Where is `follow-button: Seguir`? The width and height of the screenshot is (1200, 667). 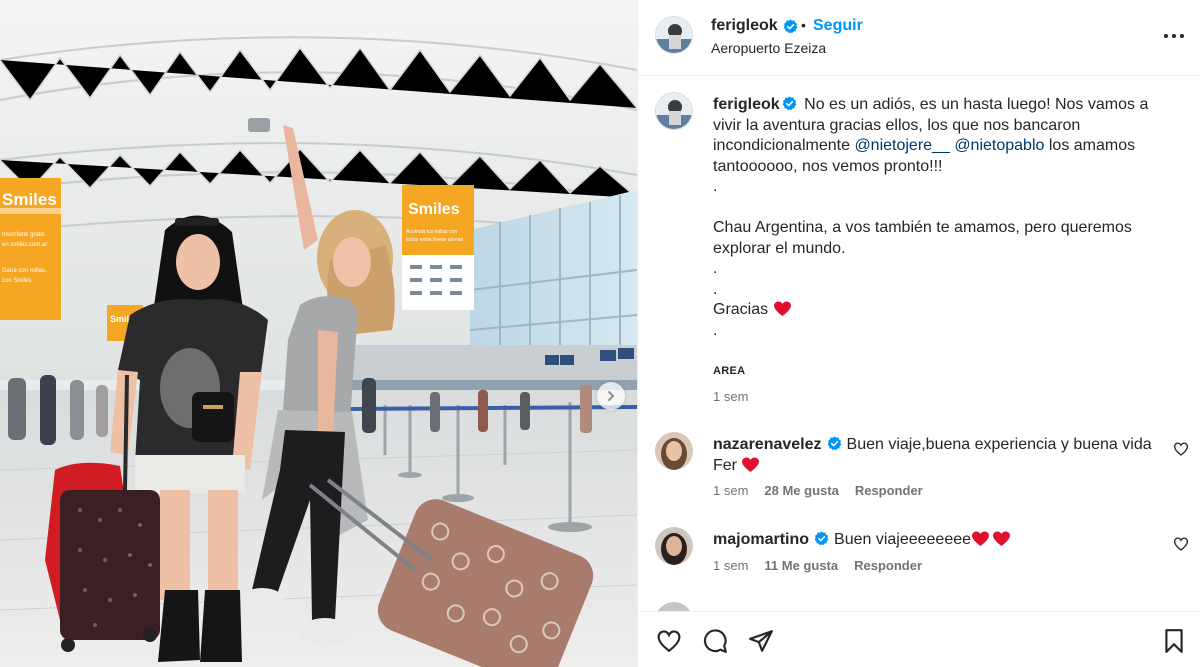
follow-button: Seguir is located at coordinates (838, 26).